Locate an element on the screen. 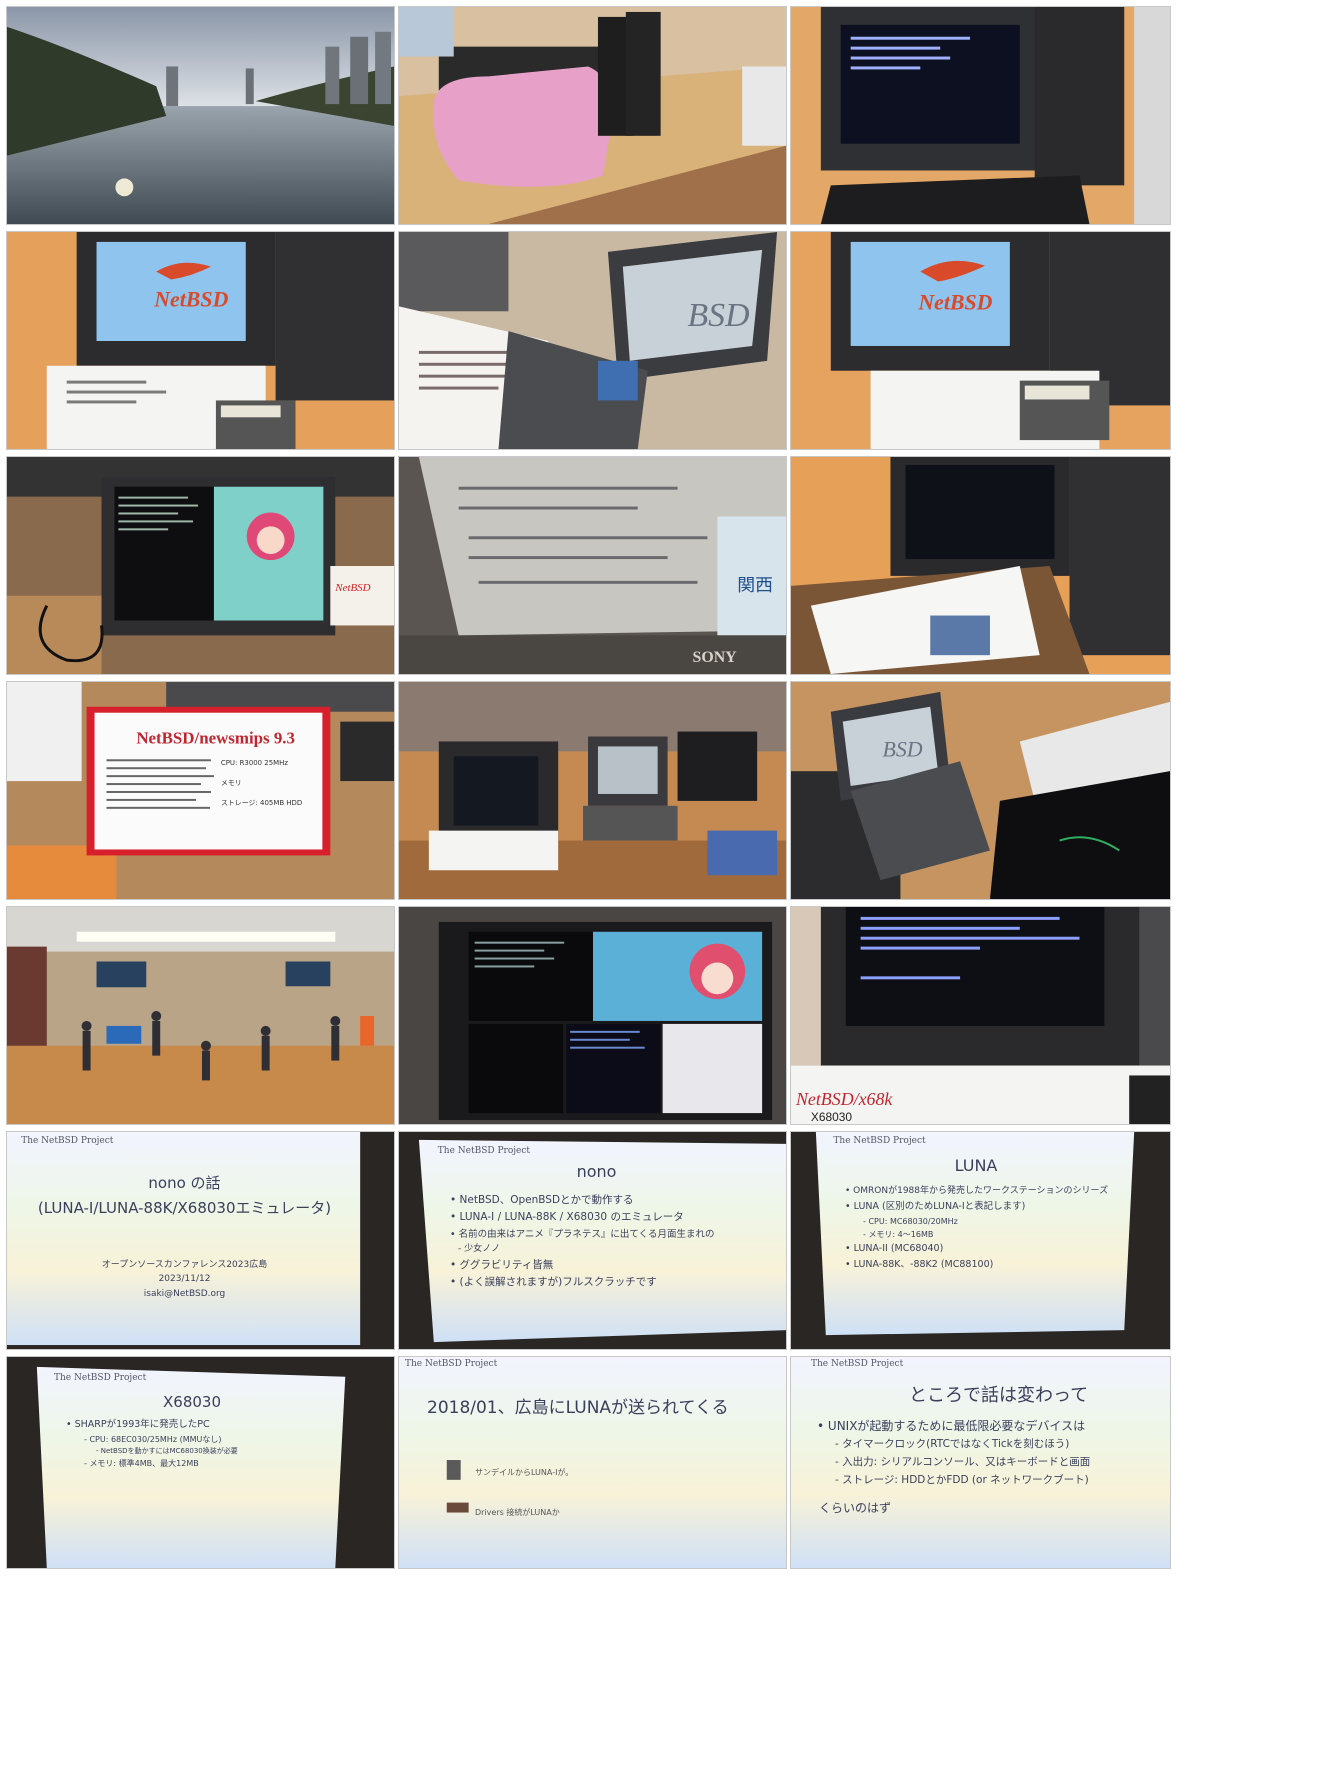  slide-bullet: NetBSD、OpenBSDとかで動作する is located at coordinates (582, 1200).